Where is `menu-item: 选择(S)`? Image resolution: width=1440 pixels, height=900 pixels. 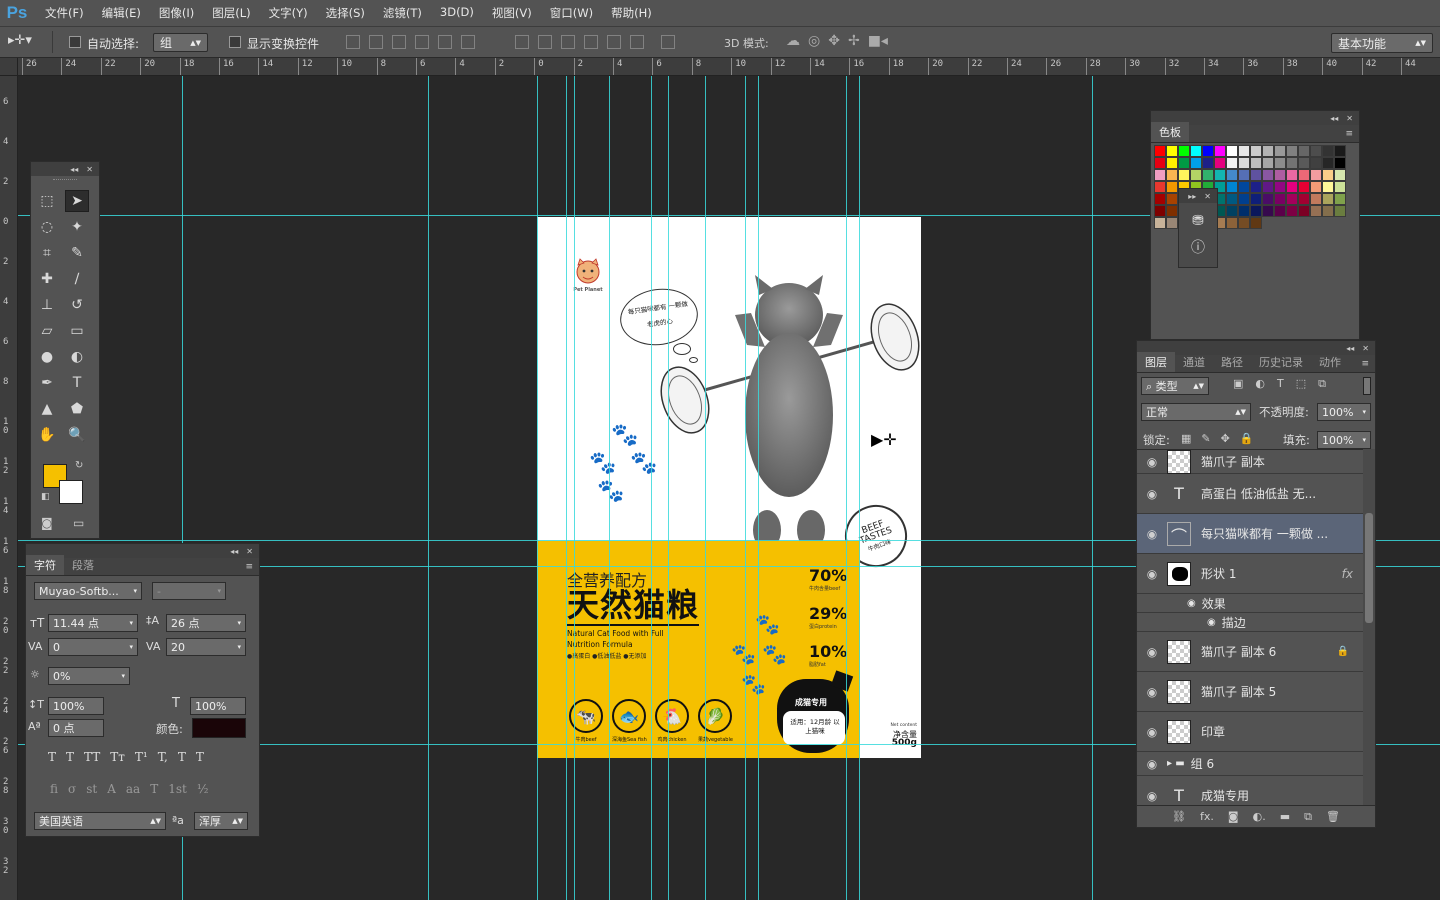
menu-item: 选择(S) is located at coordinates (343, 13).